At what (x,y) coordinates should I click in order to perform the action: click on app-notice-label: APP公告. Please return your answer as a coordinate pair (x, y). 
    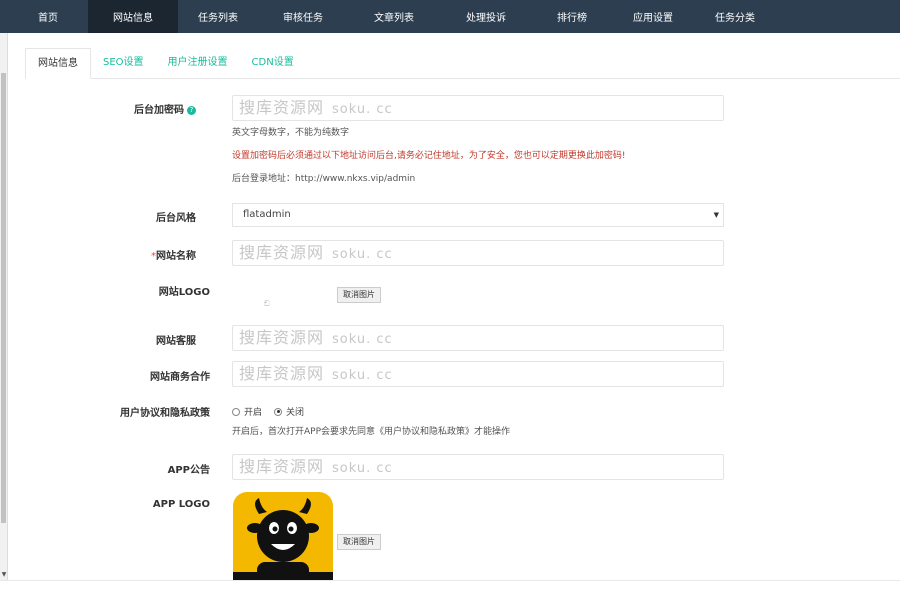
    Looking at the image, I should click on (188, 470).